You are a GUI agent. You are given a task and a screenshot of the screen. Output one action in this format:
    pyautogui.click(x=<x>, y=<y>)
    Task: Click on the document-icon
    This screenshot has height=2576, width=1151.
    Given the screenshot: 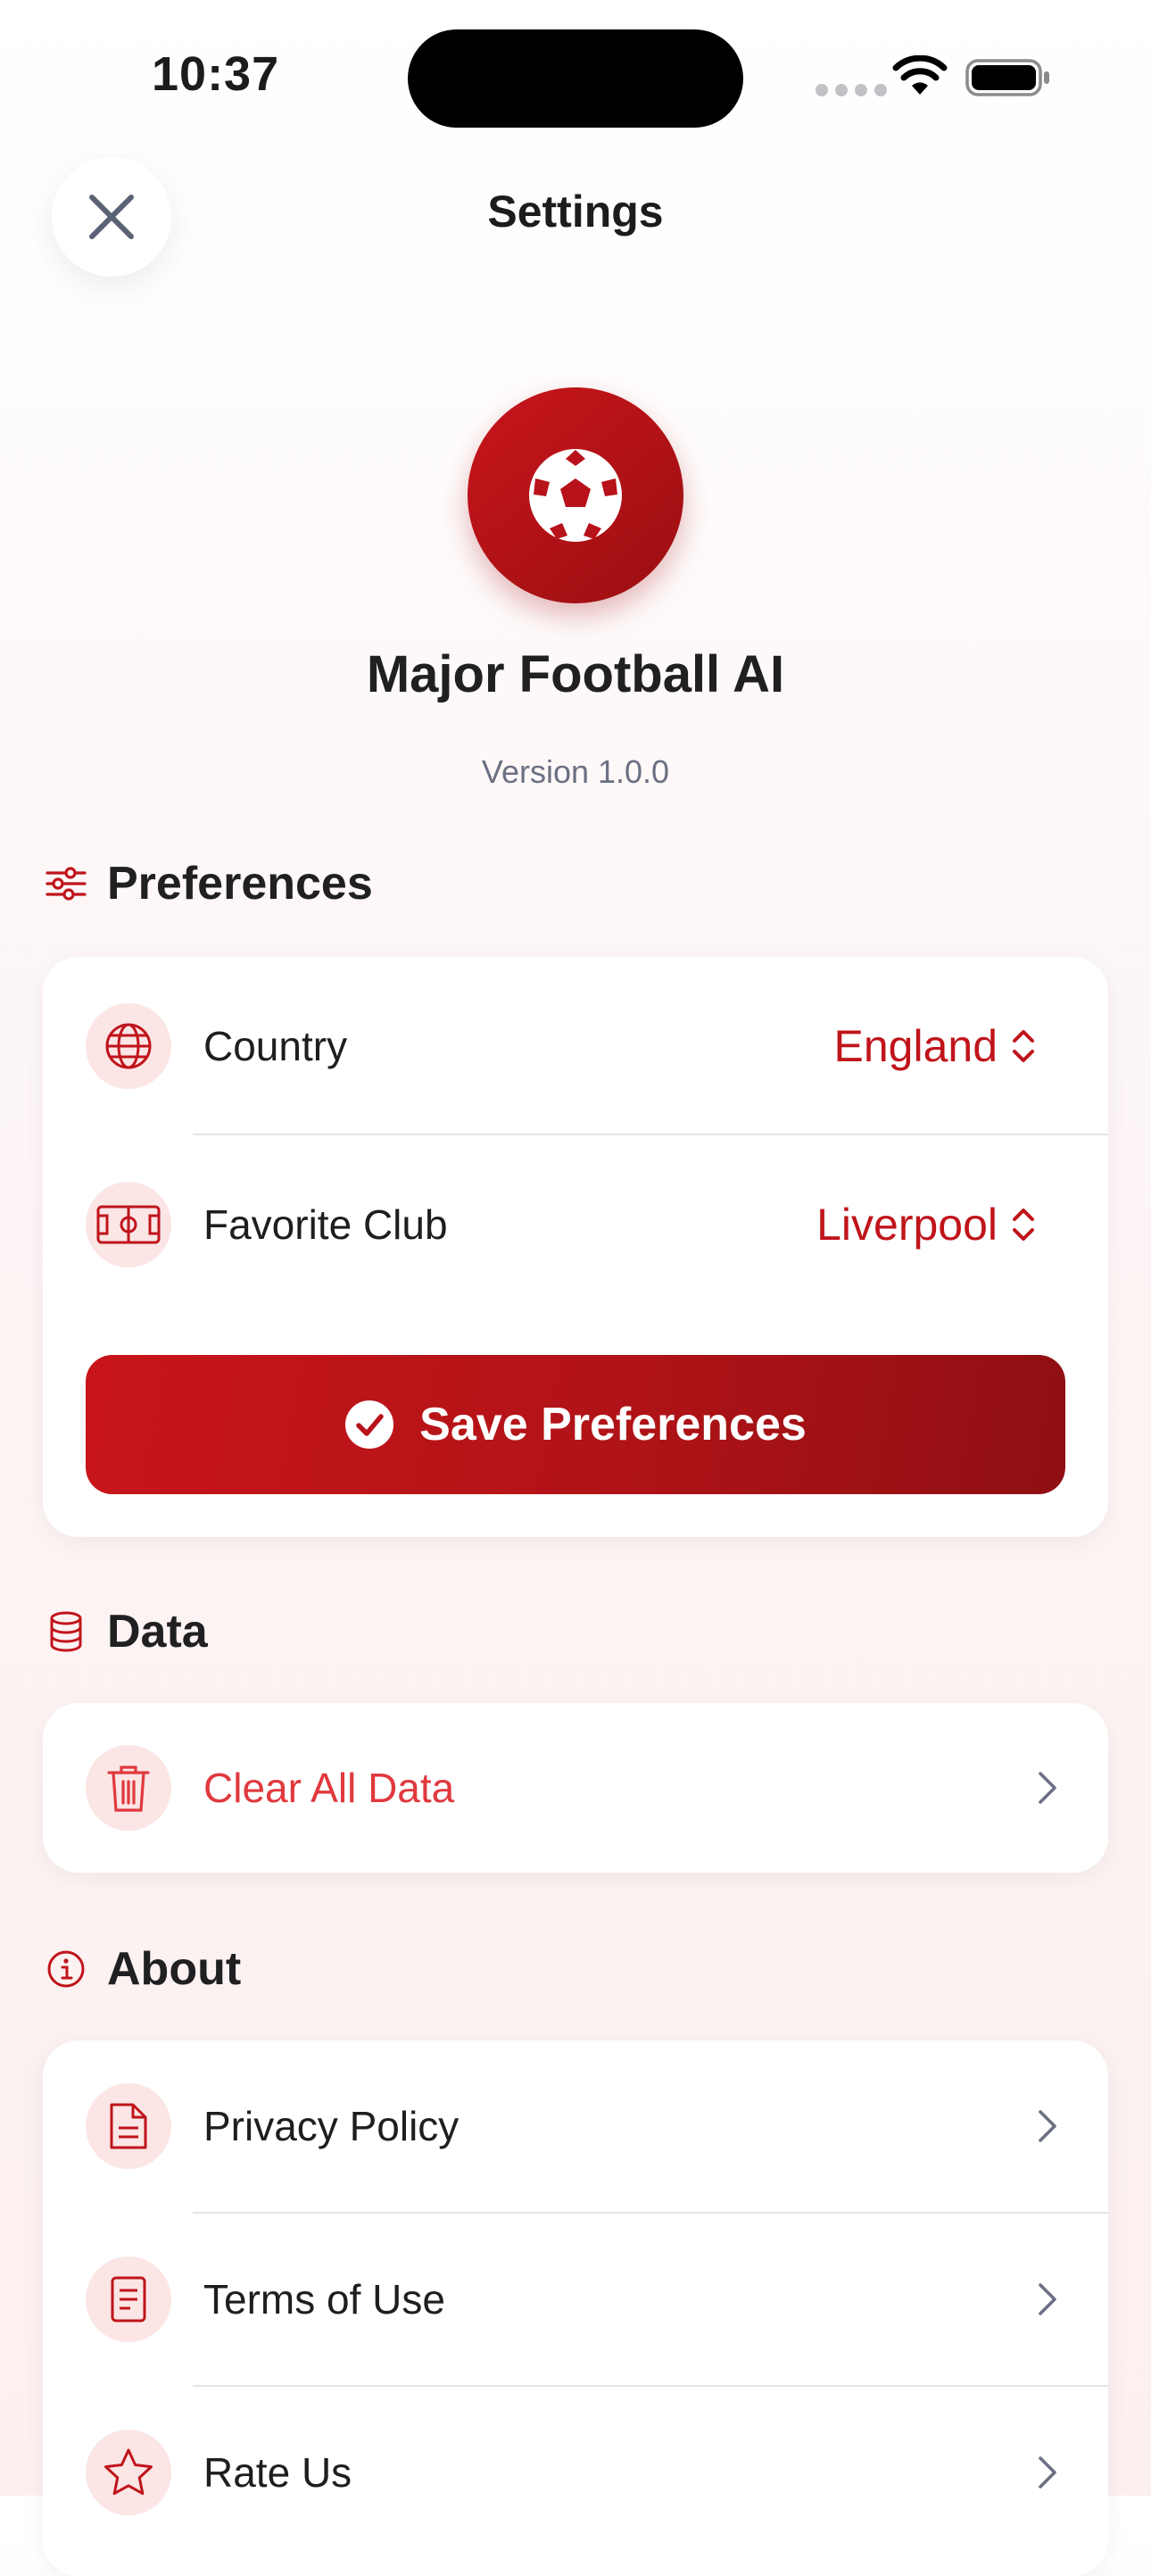 What is the action you would take?
    pyautogui.click(x=129, y=2126)
    